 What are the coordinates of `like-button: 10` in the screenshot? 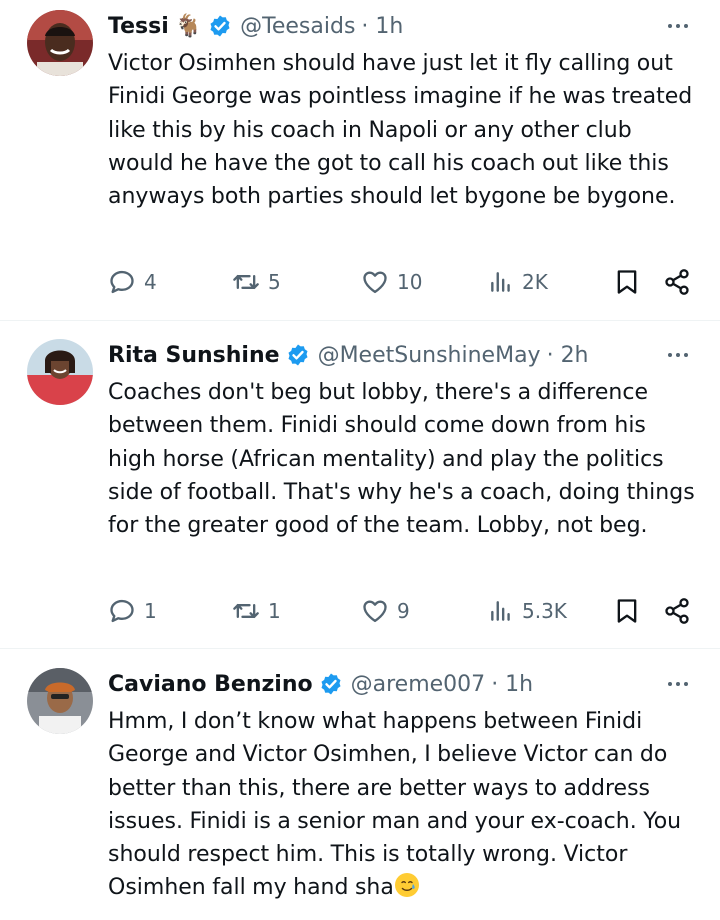 It's located at (391, 282).